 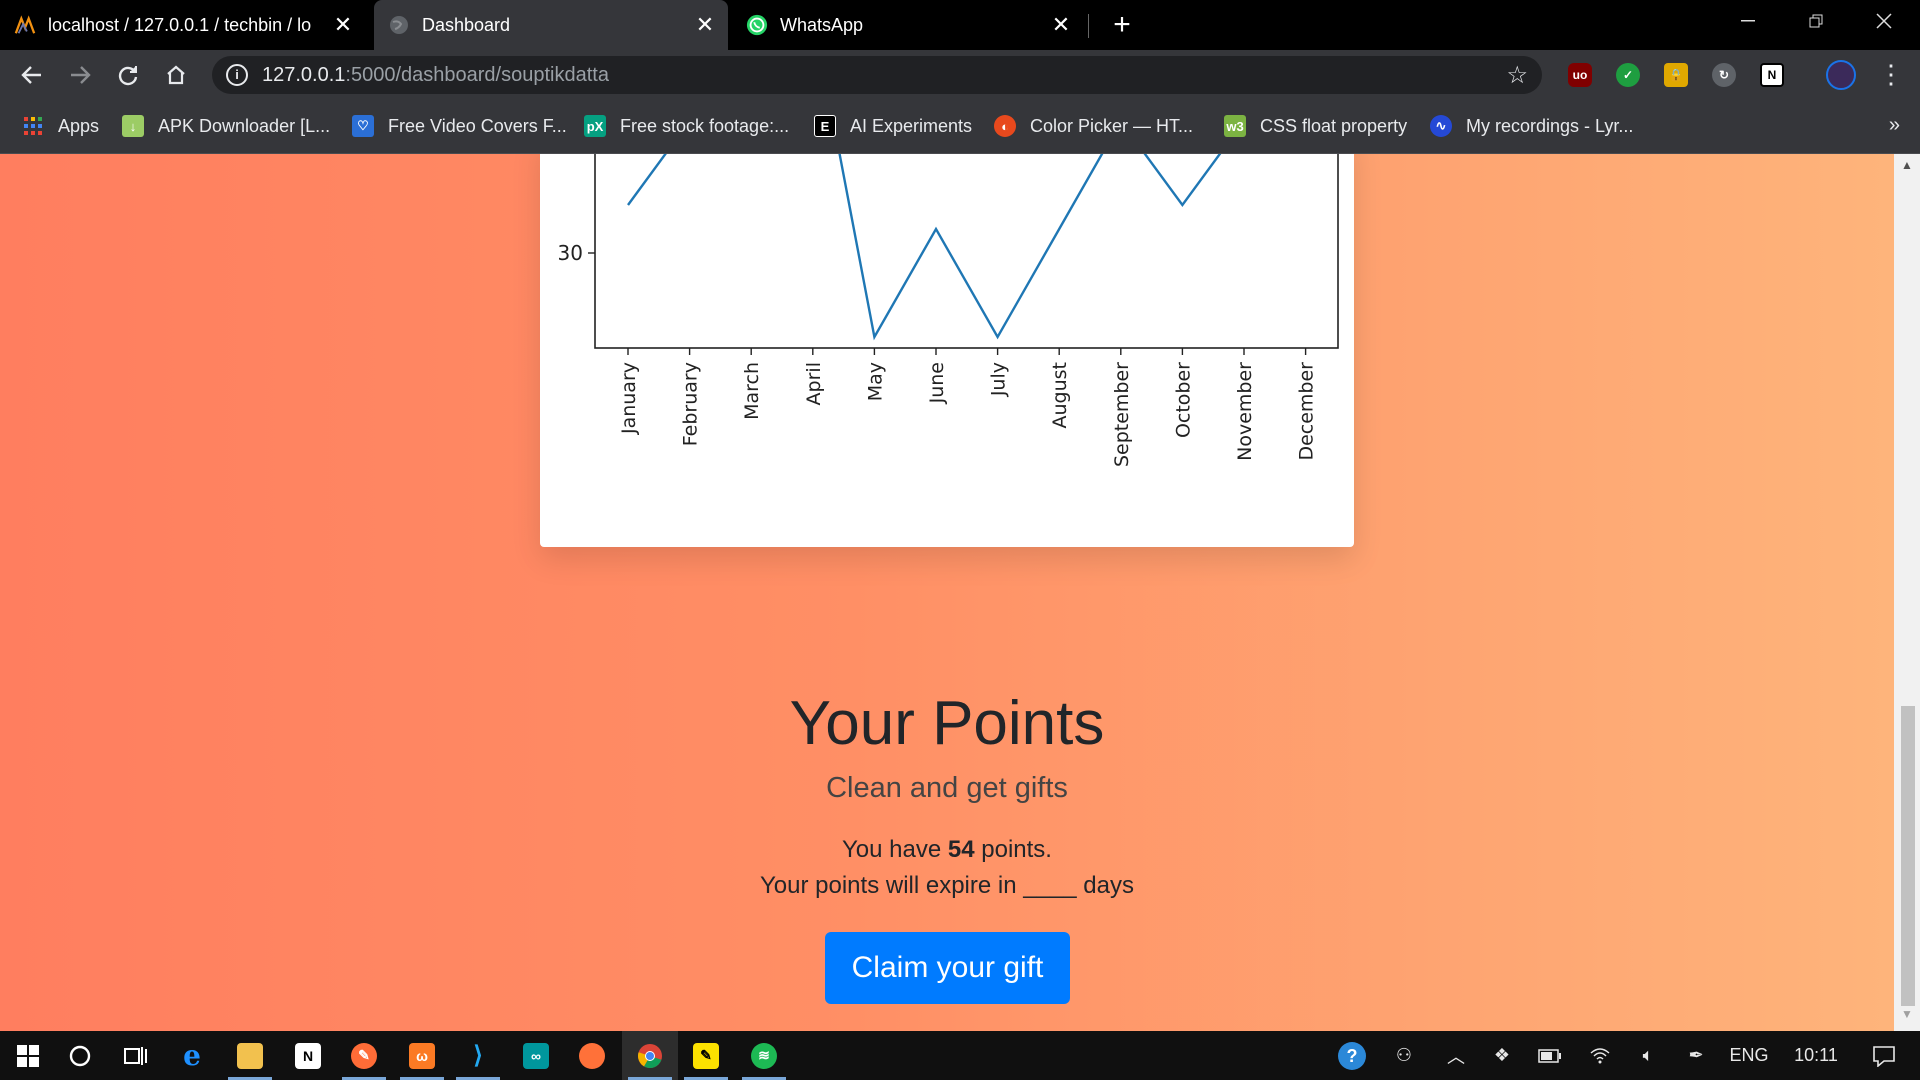 What do you see at coordinates (32, 75) in the screenshot?
I see `back-icon` at bounding box center [32, 75].